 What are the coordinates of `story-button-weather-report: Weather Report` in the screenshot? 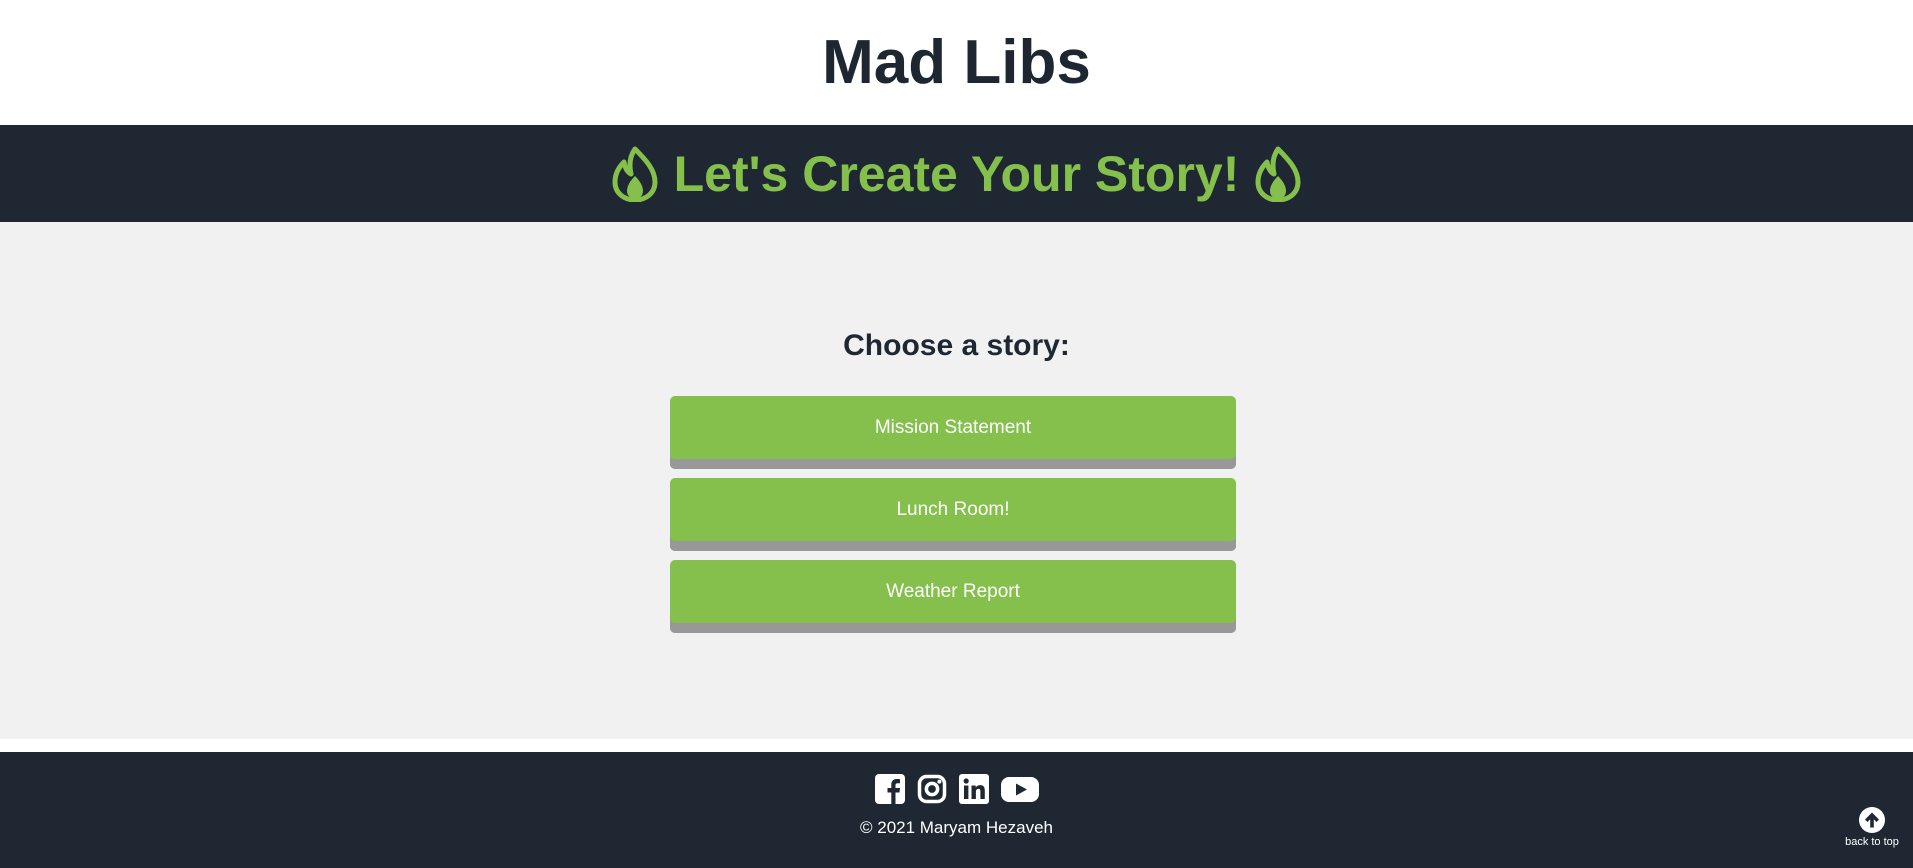 It's located at (953, 596).